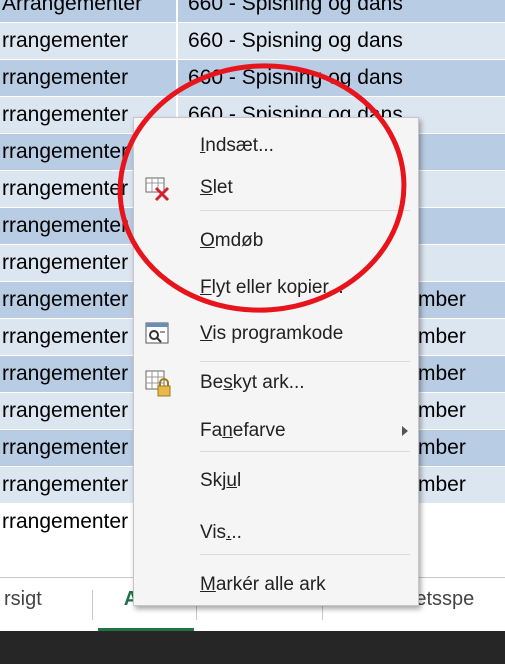 This screenshot has height=664, width=505. Describe the element at coordinates (222, 187) in the screenshot. I see `label-part: let` at that location.